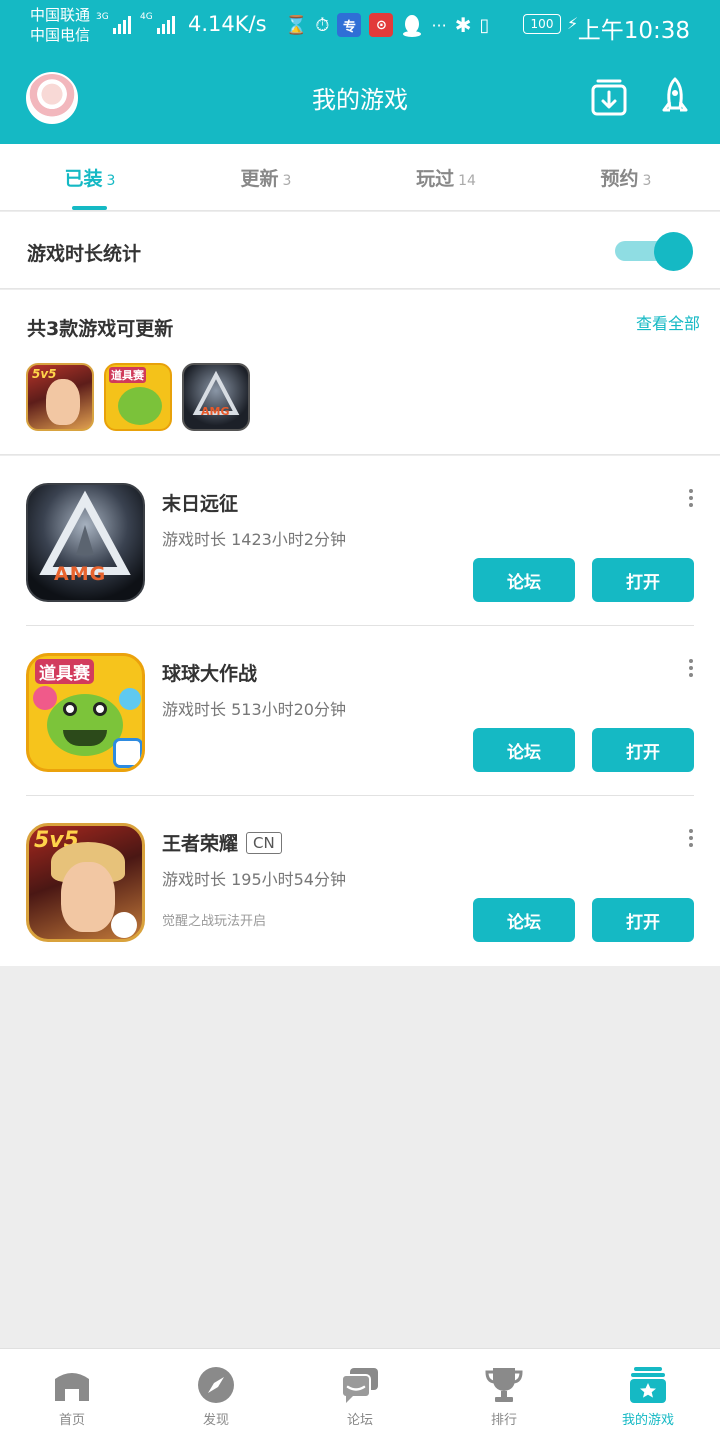 Image resolution: width=720 pixels, height=1440 pixels. What do you see at coordinates (446, 177) in the screenshot?
I see `tab-played: 玩过 14` at bounding box center [446, 177].